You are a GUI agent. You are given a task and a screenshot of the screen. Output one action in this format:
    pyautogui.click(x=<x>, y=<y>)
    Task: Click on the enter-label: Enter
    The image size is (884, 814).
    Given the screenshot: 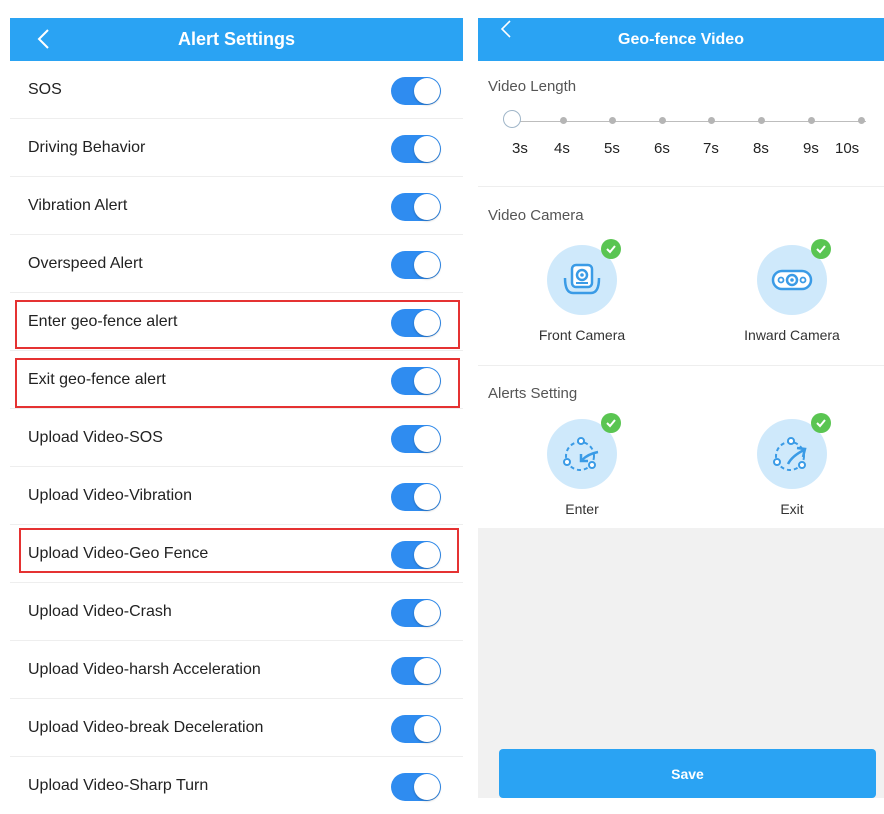 What is the action you would take?
    pyautogui.click(x=582, y=509)
    